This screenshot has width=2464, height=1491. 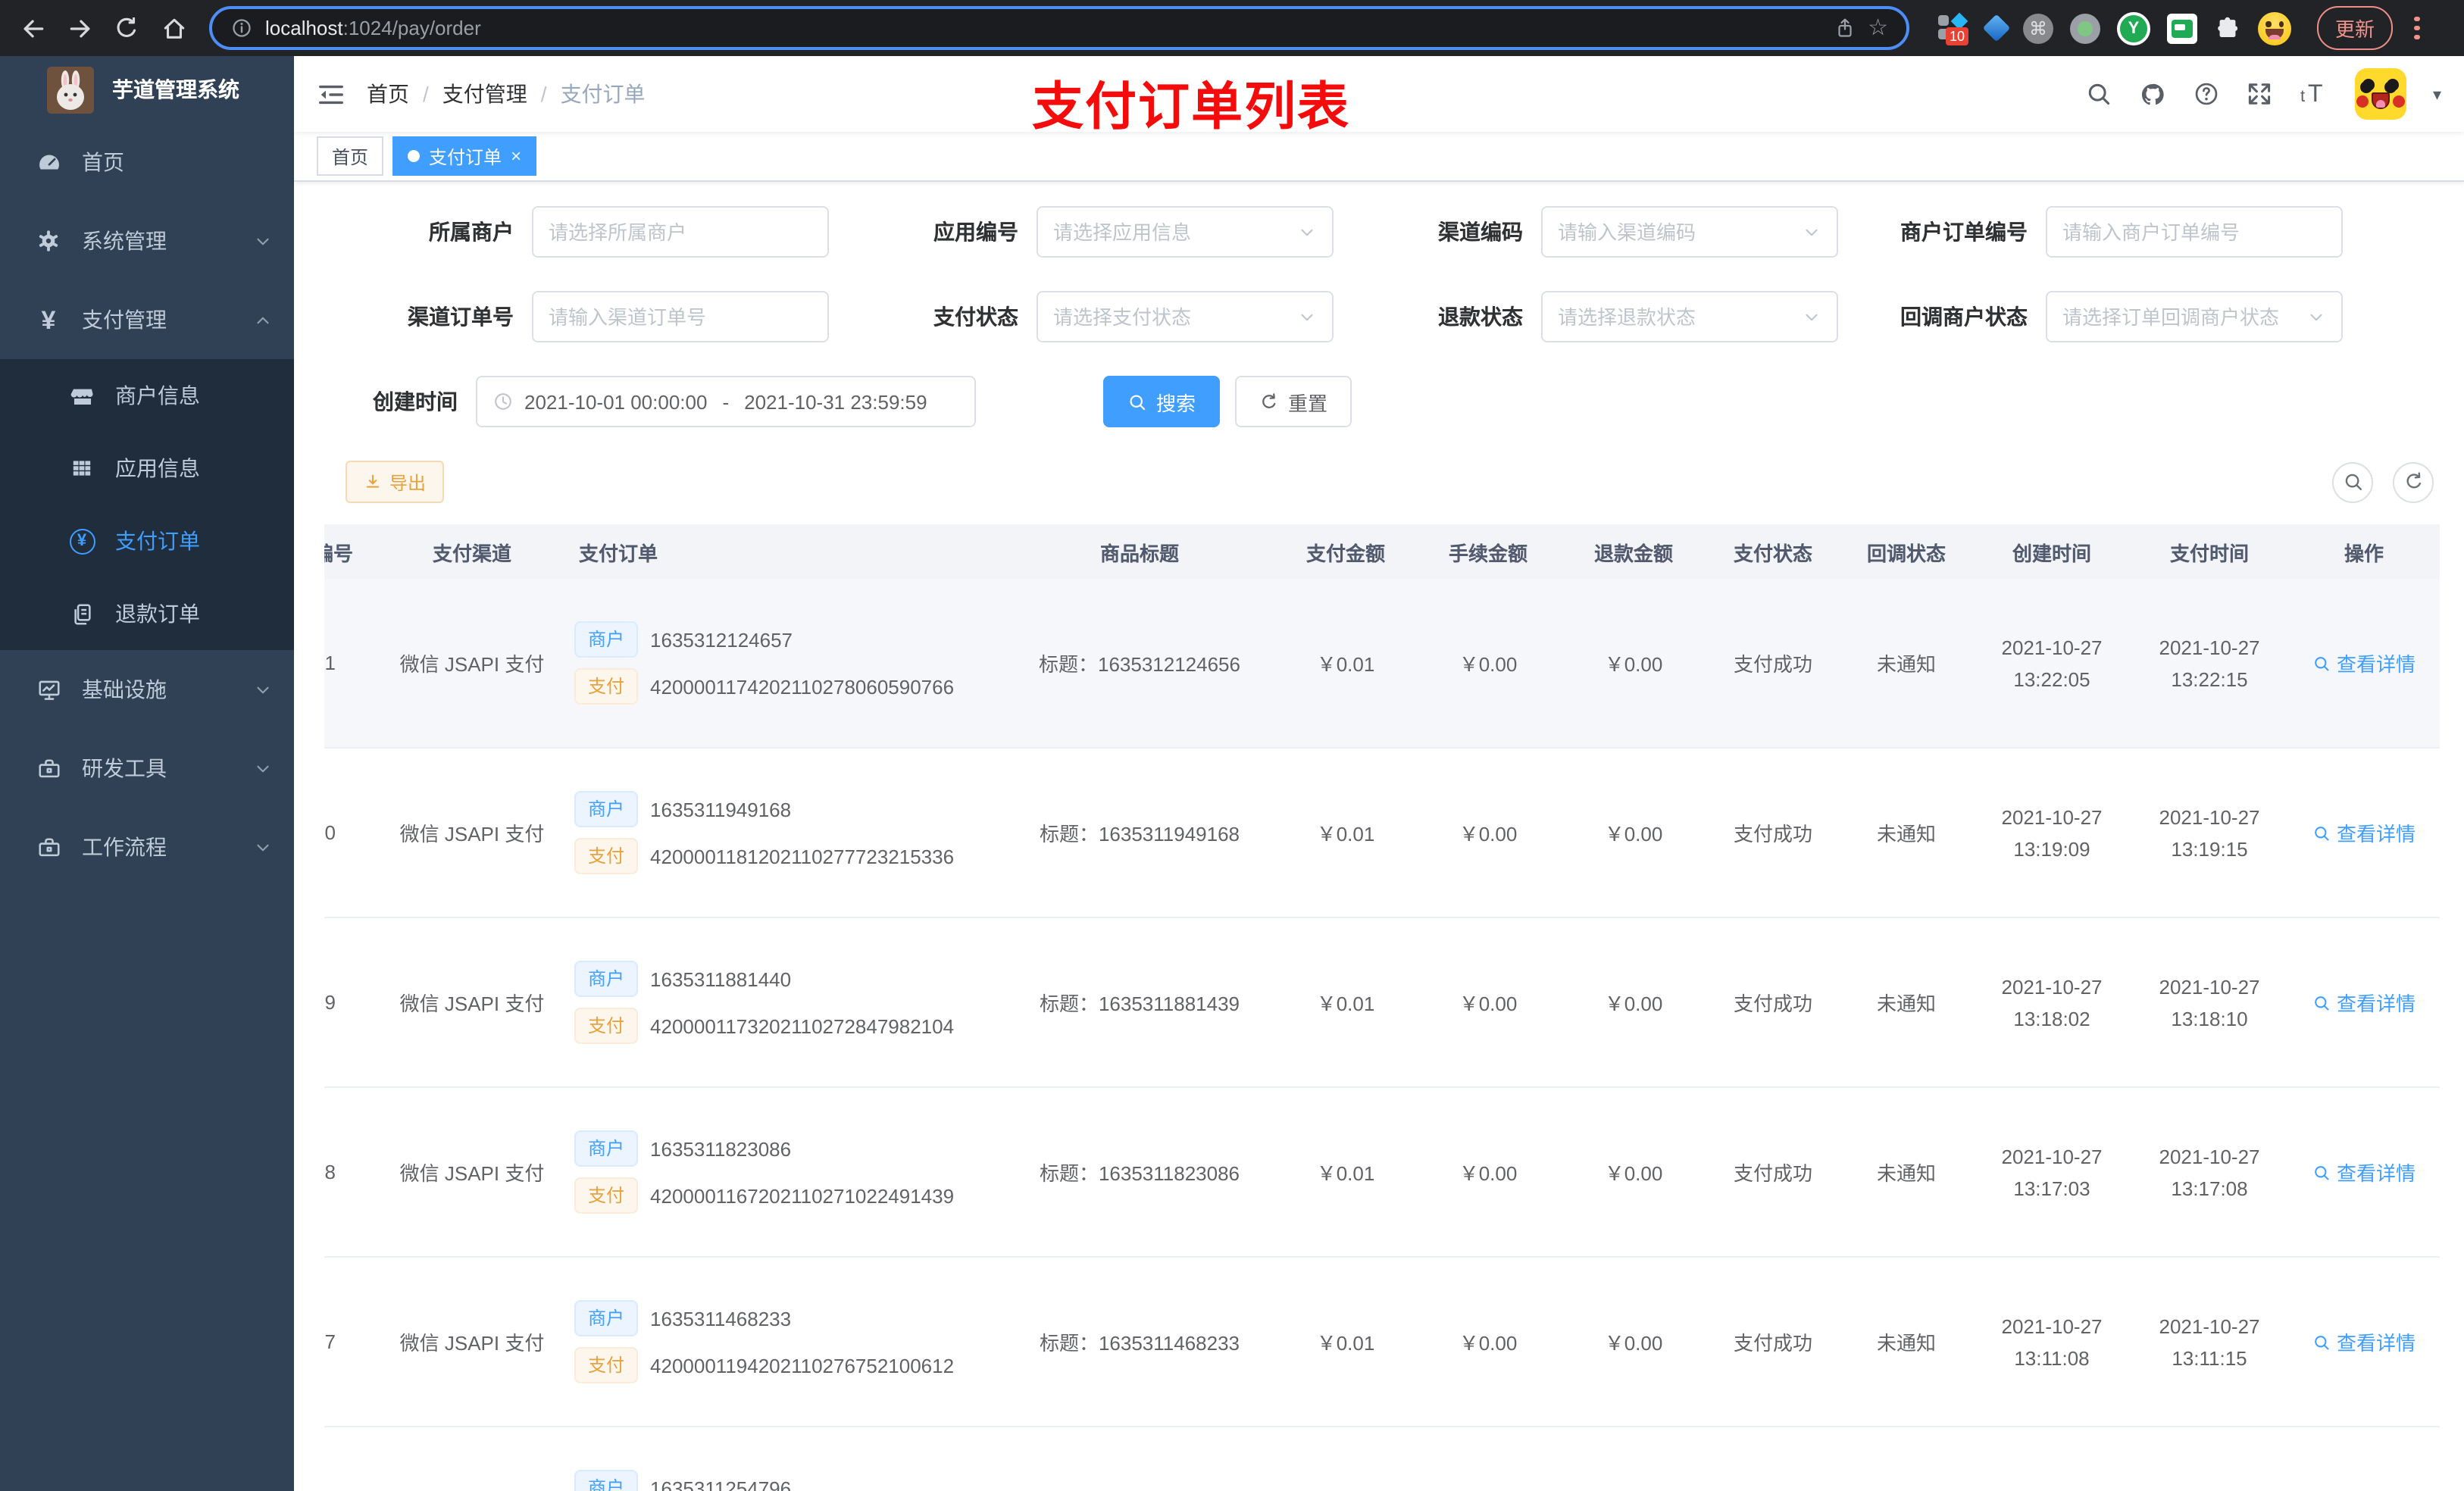 I want to click on cell-order: 商户 1635311254796 支付, so click(x=788, y=1475).